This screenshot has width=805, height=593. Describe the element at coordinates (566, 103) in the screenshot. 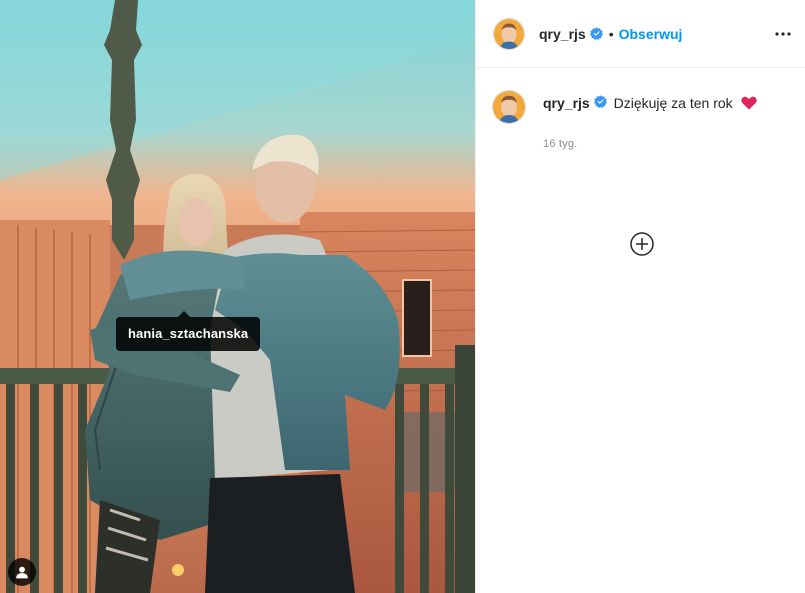

I see `caption-username: qry_rjs` at that location.